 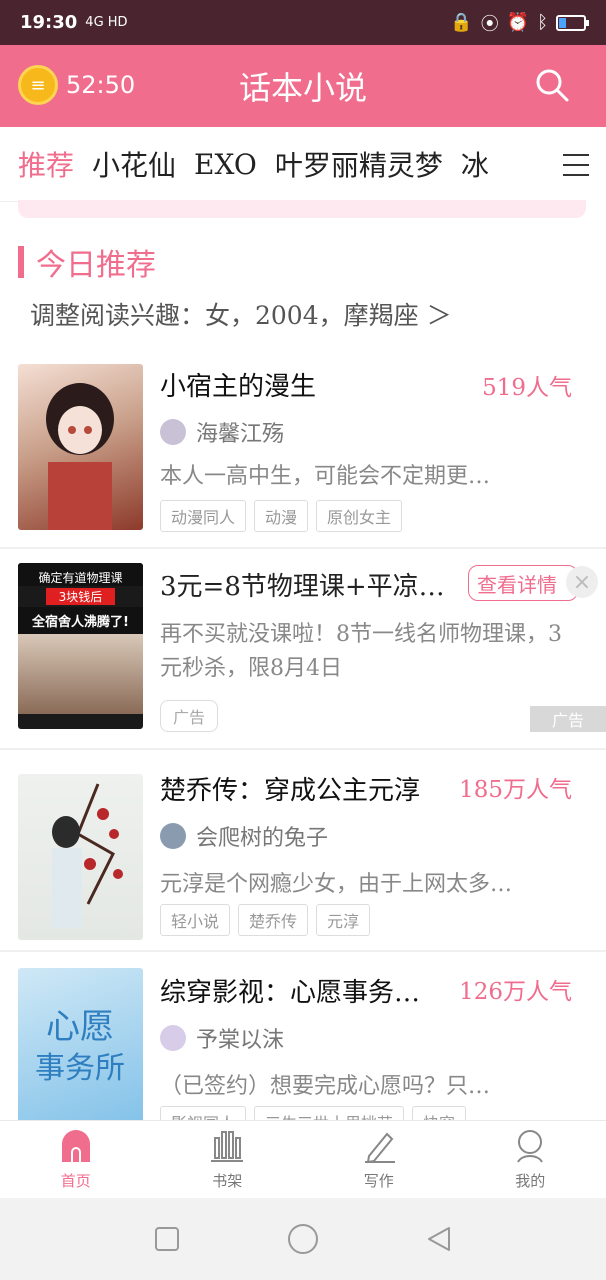 I want to click on nav-label: 书架, so click(x=227, y=1181).